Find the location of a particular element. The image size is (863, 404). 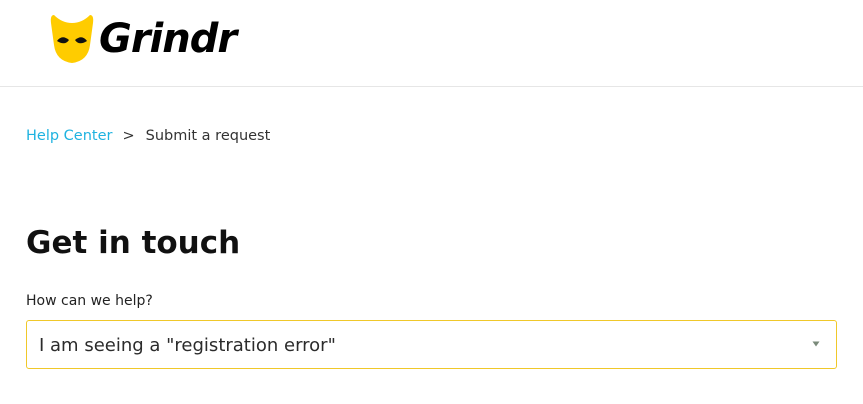

help-topic-select: I am seeing a "registration error" is located at coordinates (431, 344).